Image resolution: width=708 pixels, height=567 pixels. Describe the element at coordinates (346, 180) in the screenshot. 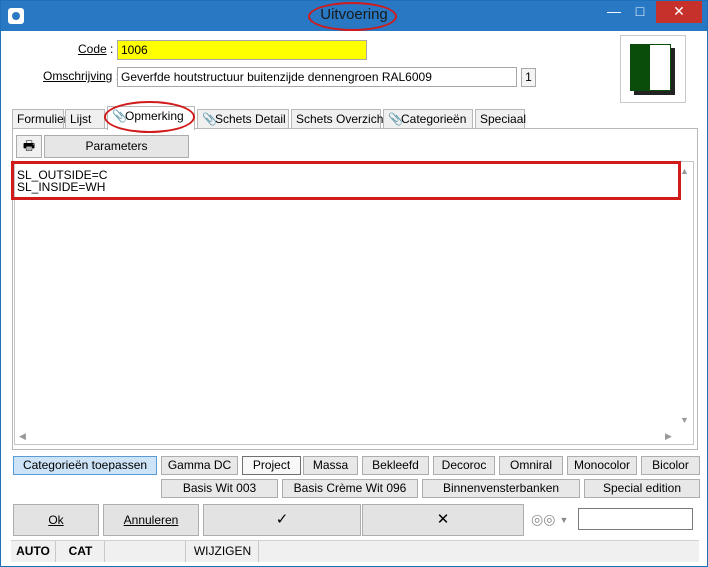

I see `memo-annotation-box` at that location.